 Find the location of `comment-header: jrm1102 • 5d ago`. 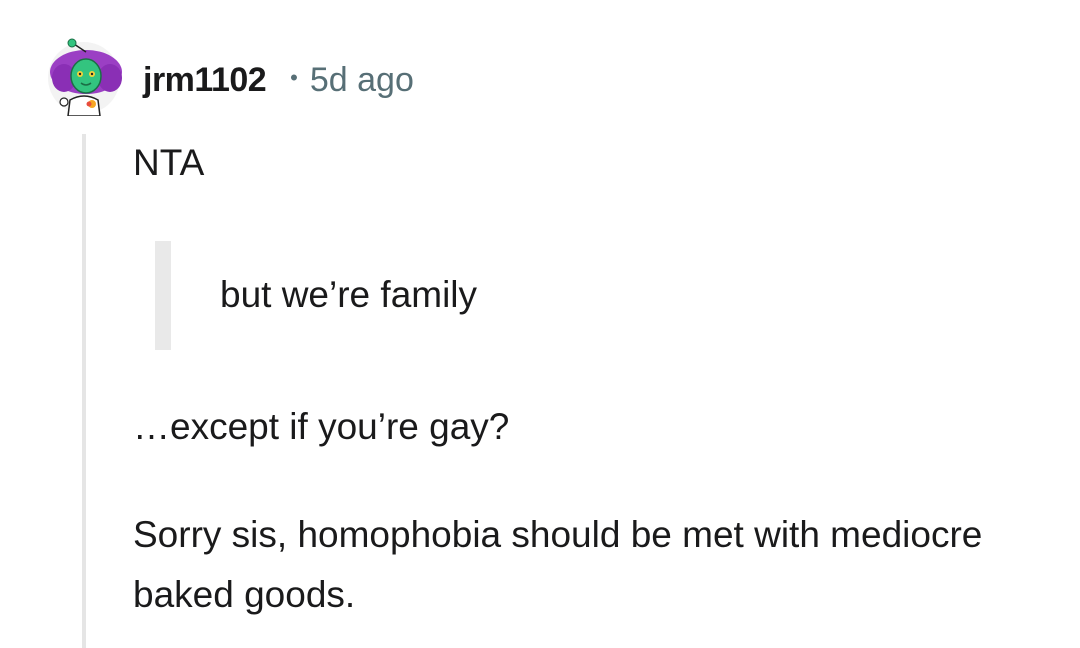

comment-header: jrm1102 • 5d ago is located at coordinates (278, 80).